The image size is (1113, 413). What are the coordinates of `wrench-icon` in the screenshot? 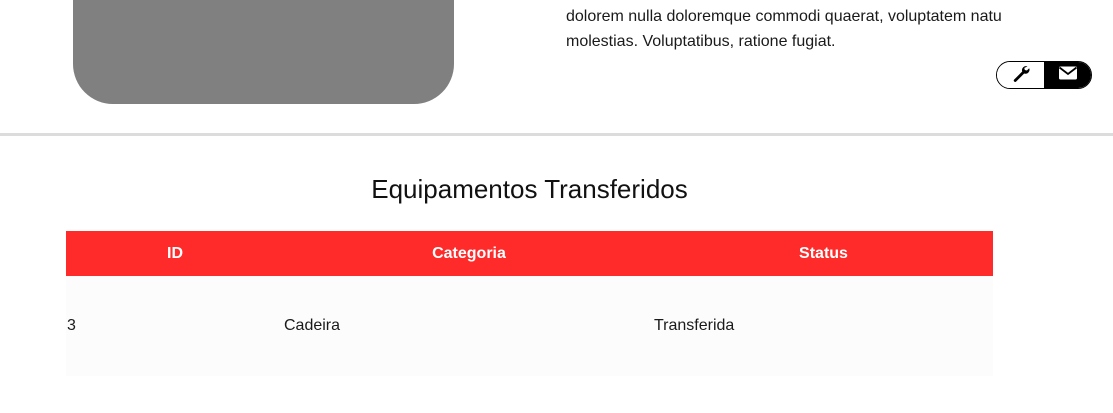 It's located at (1021, 75).